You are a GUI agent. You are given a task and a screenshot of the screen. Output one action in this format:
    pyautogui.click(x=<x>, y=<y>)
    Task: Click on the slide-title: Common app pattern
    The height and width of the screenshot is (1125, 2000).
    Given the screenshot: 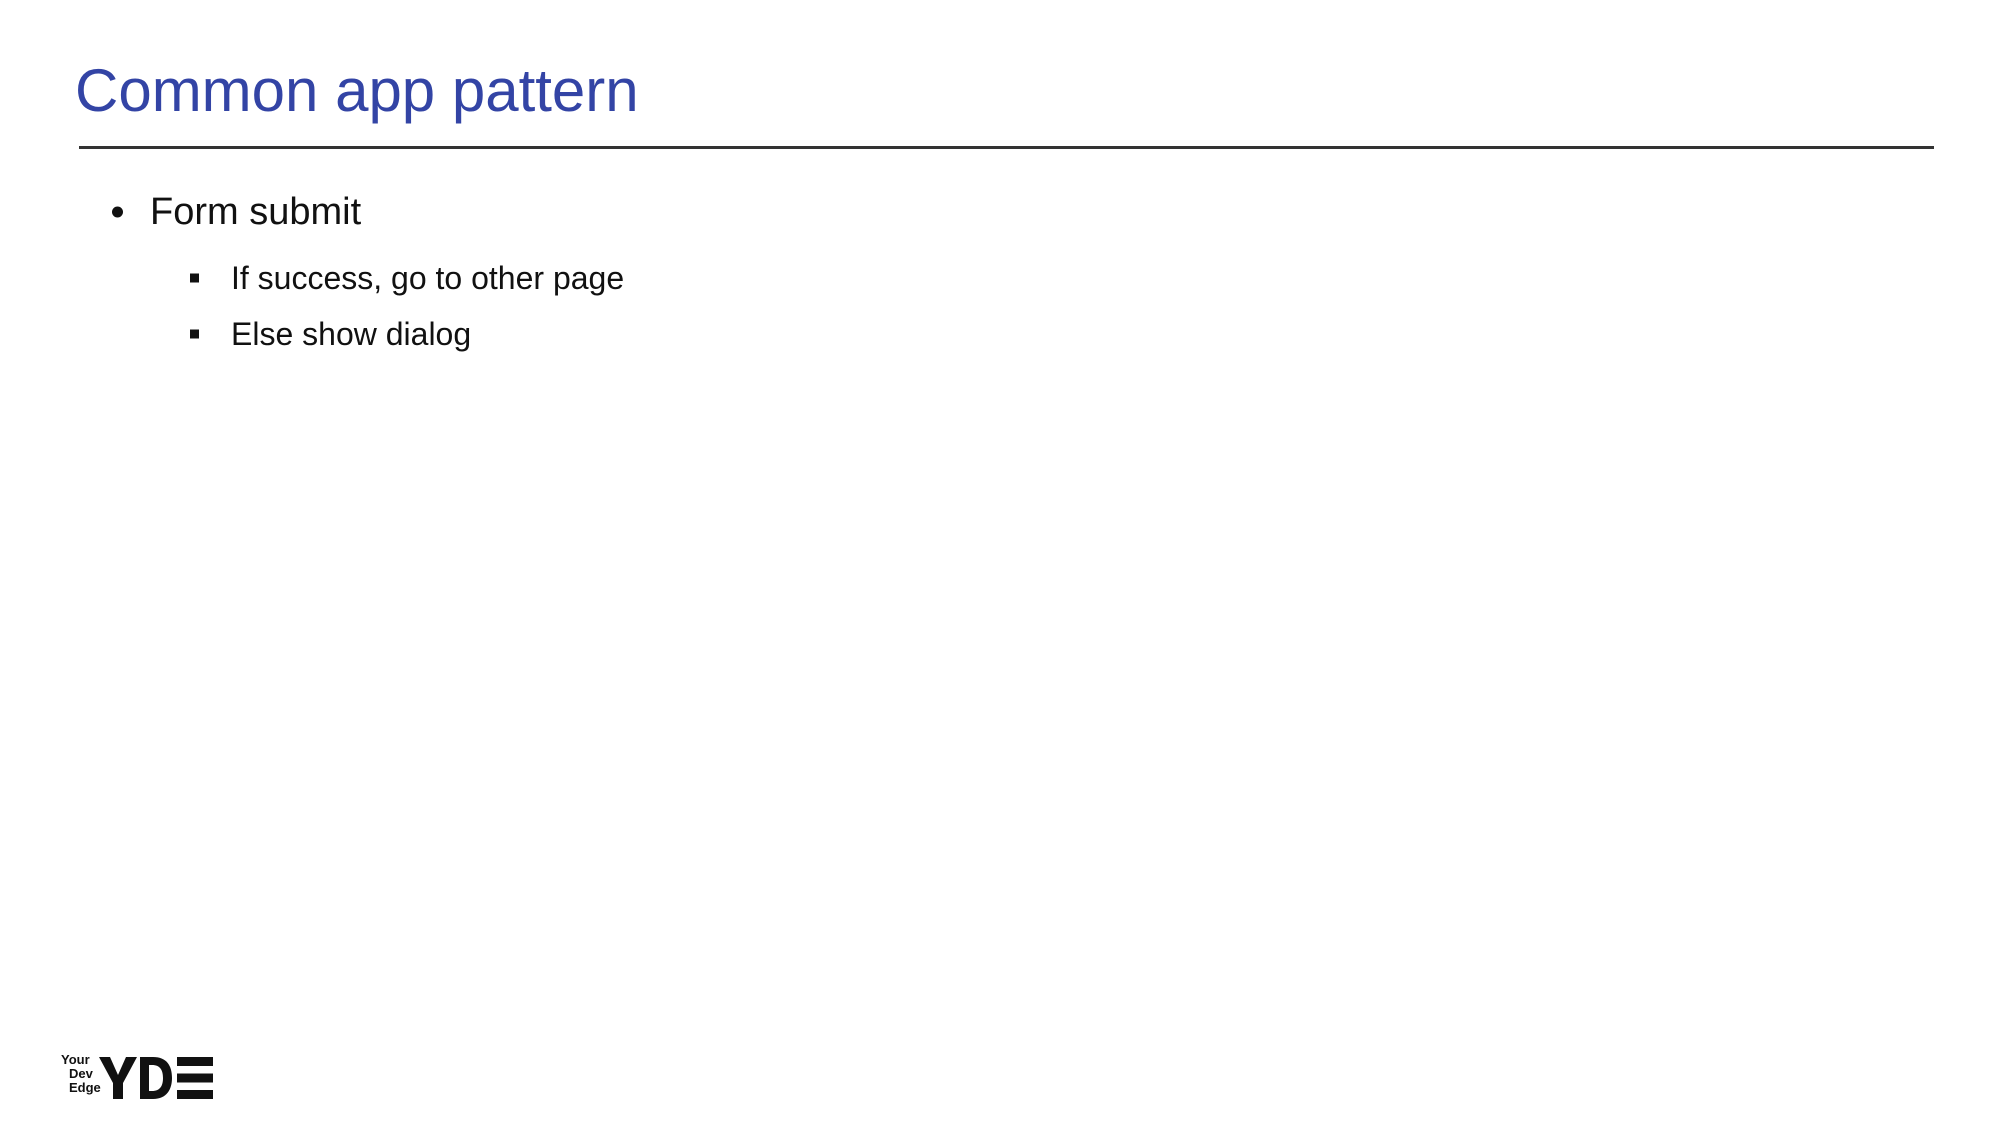 What is the action you would take?
    pyautogui.click(x=357, y=90)
    